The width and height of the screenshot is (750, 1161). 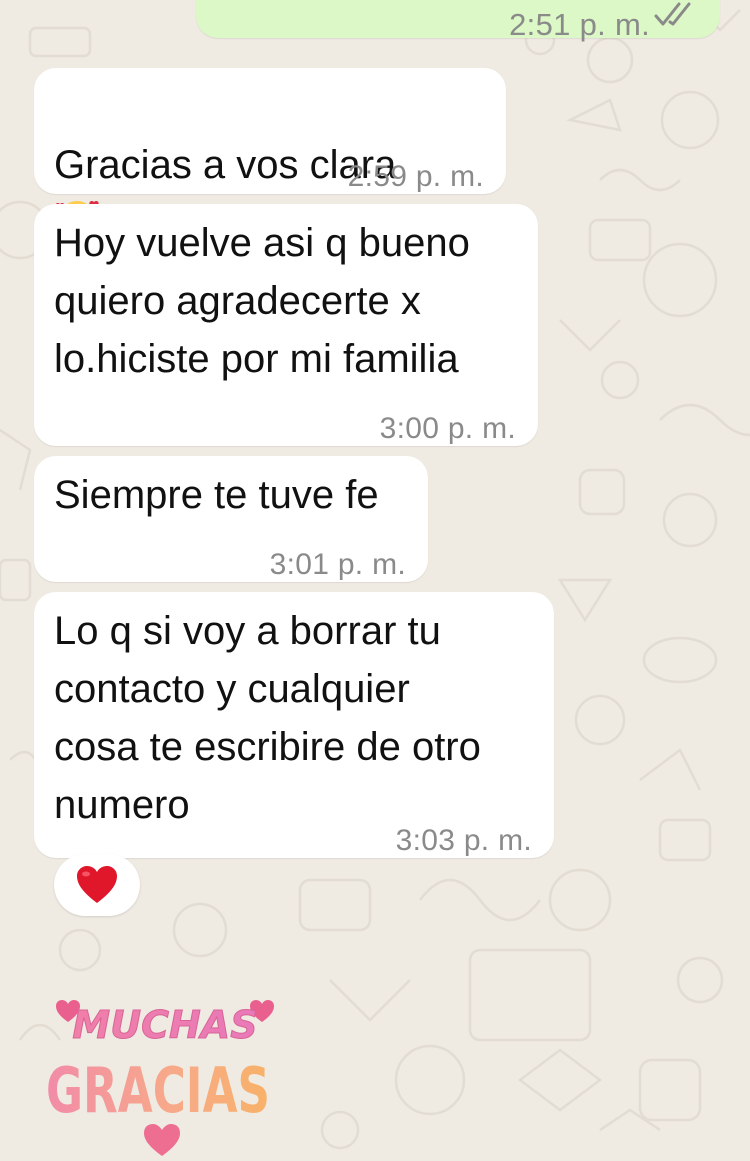 I want to click on heart-icon, so click(x=162, y=1140).